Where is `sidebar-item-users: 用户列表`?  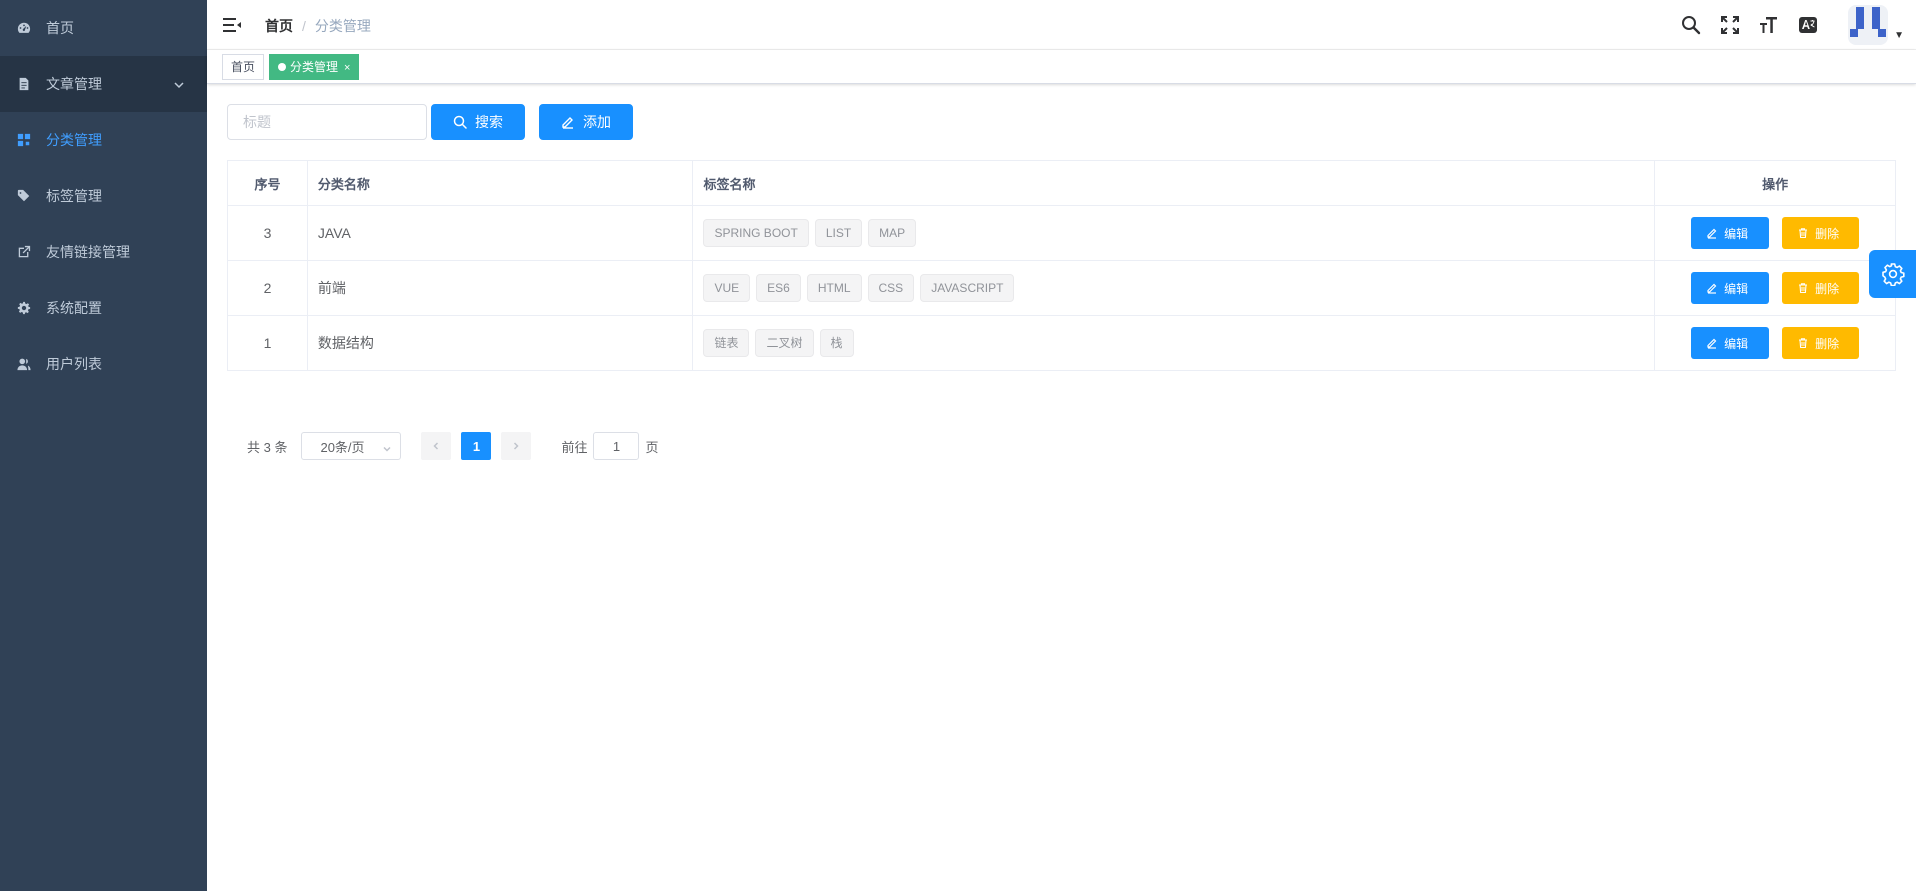 sidebar-item-users: 用户列表 is located at coordinates (103, 364).